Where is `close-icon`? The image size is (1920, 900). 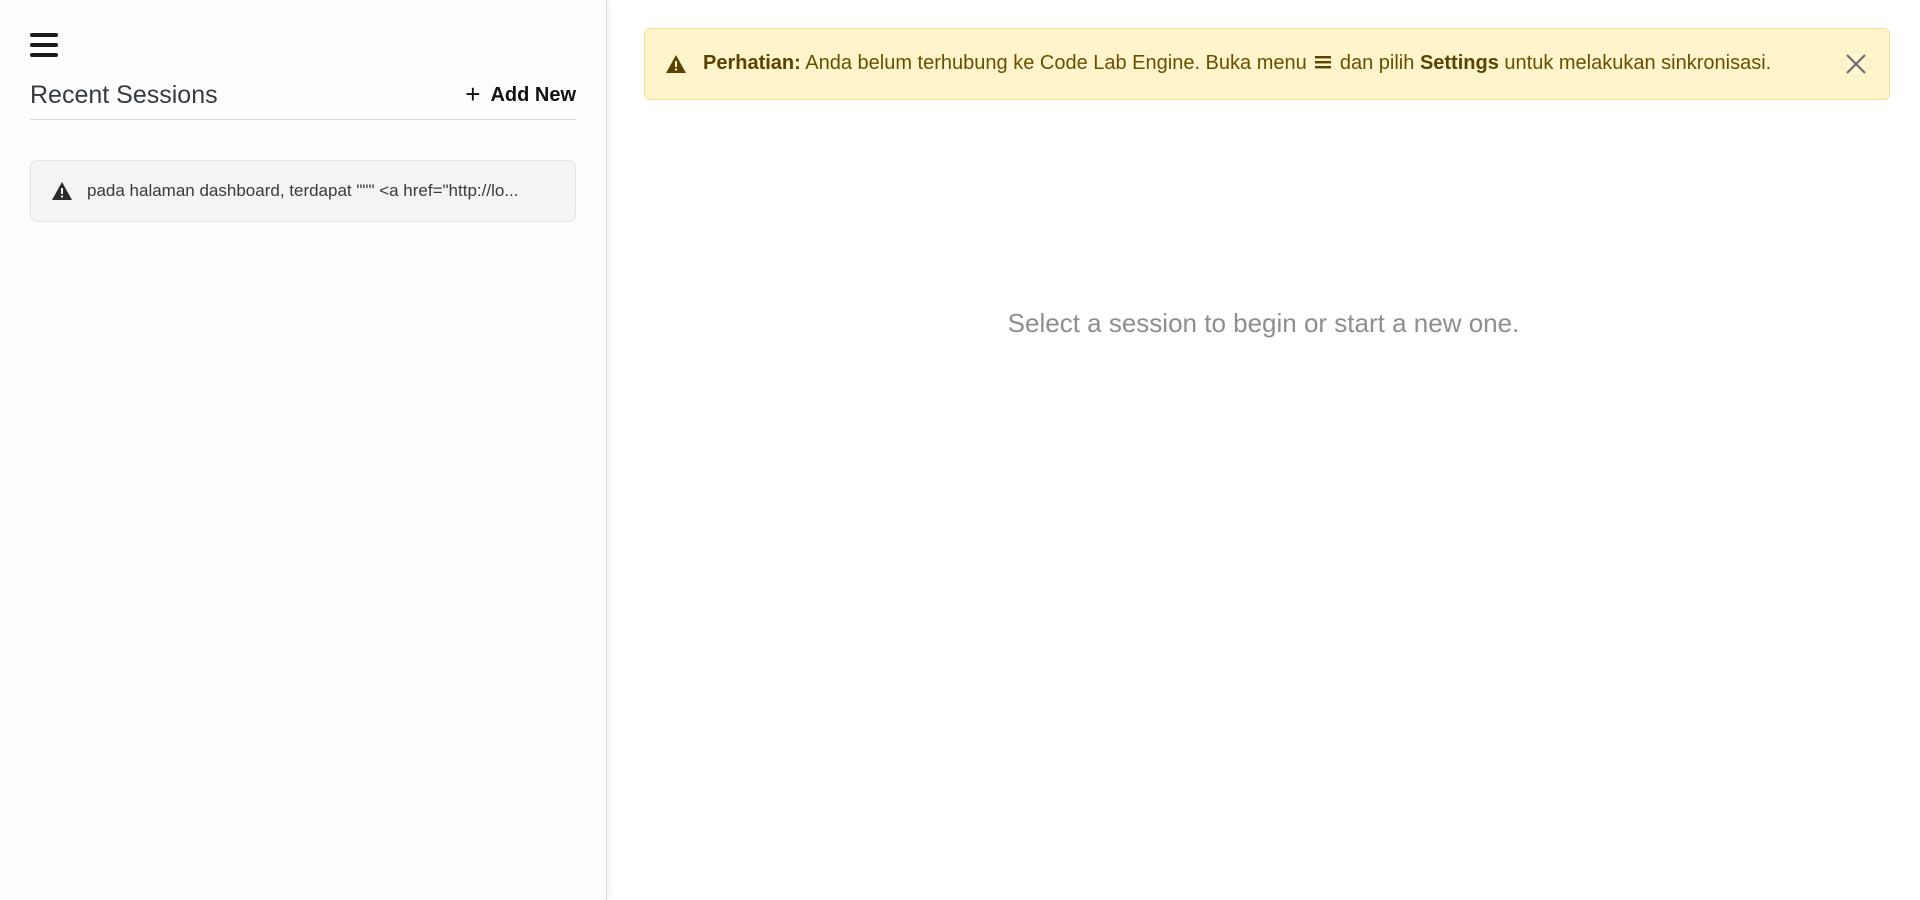 close-icon is located at coordinates (1856, 64).